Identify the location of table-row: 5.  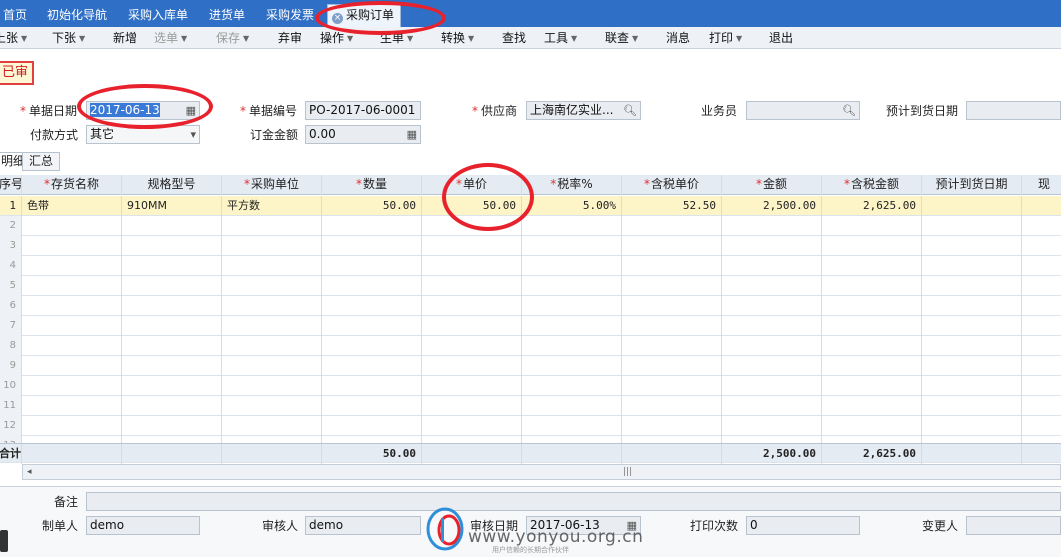
(530, 286).